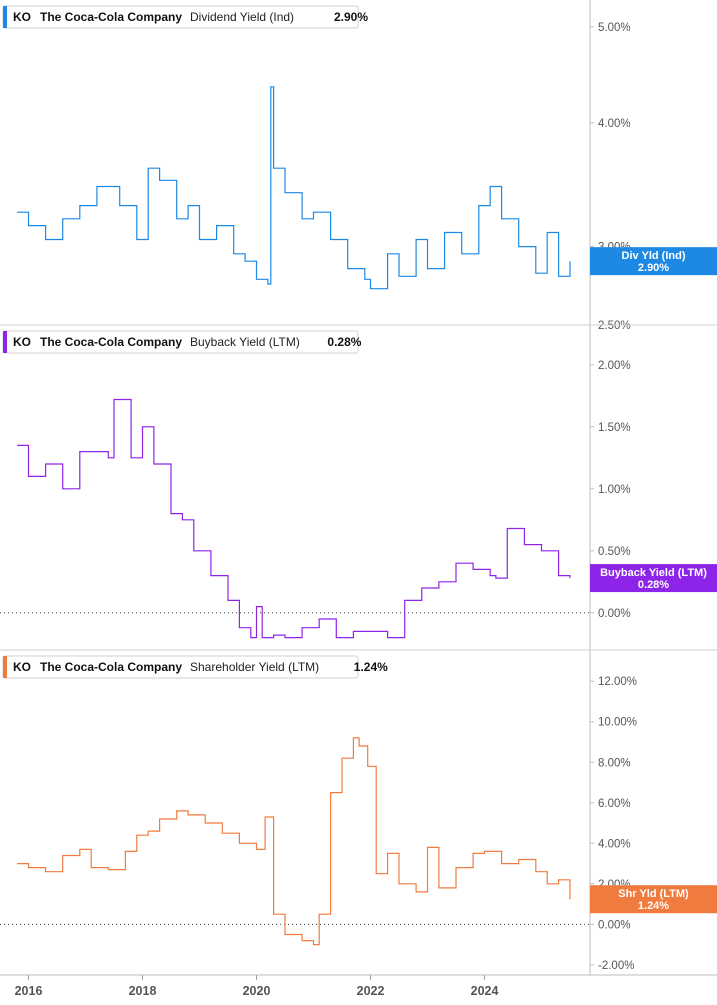 This screenshot has height=1005, width=717. Describe the element at coordinates (653, 906) in the screenshot. I see `value-flag-value: 1.24%` at that location.